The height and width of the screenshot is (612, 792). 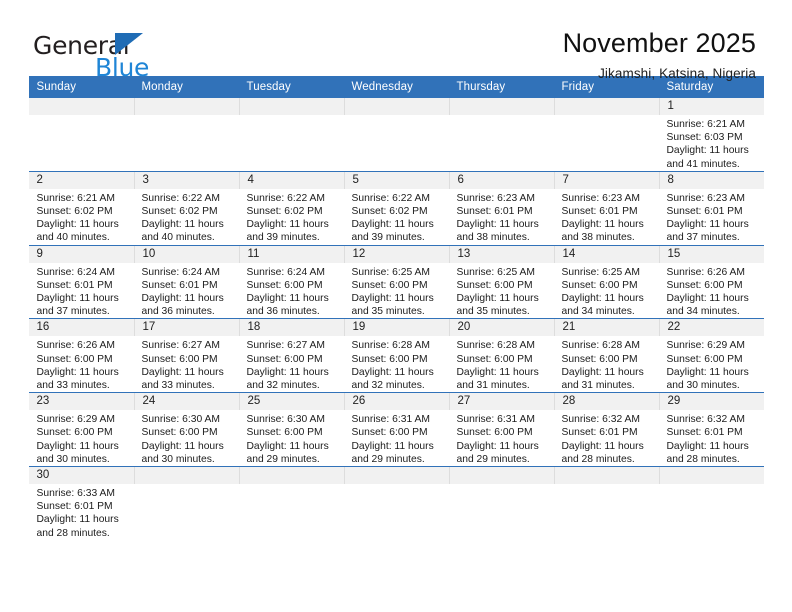 I want to click on sunrise-text: Sunrise: 6:31 AM, so click(x=495, y=420).